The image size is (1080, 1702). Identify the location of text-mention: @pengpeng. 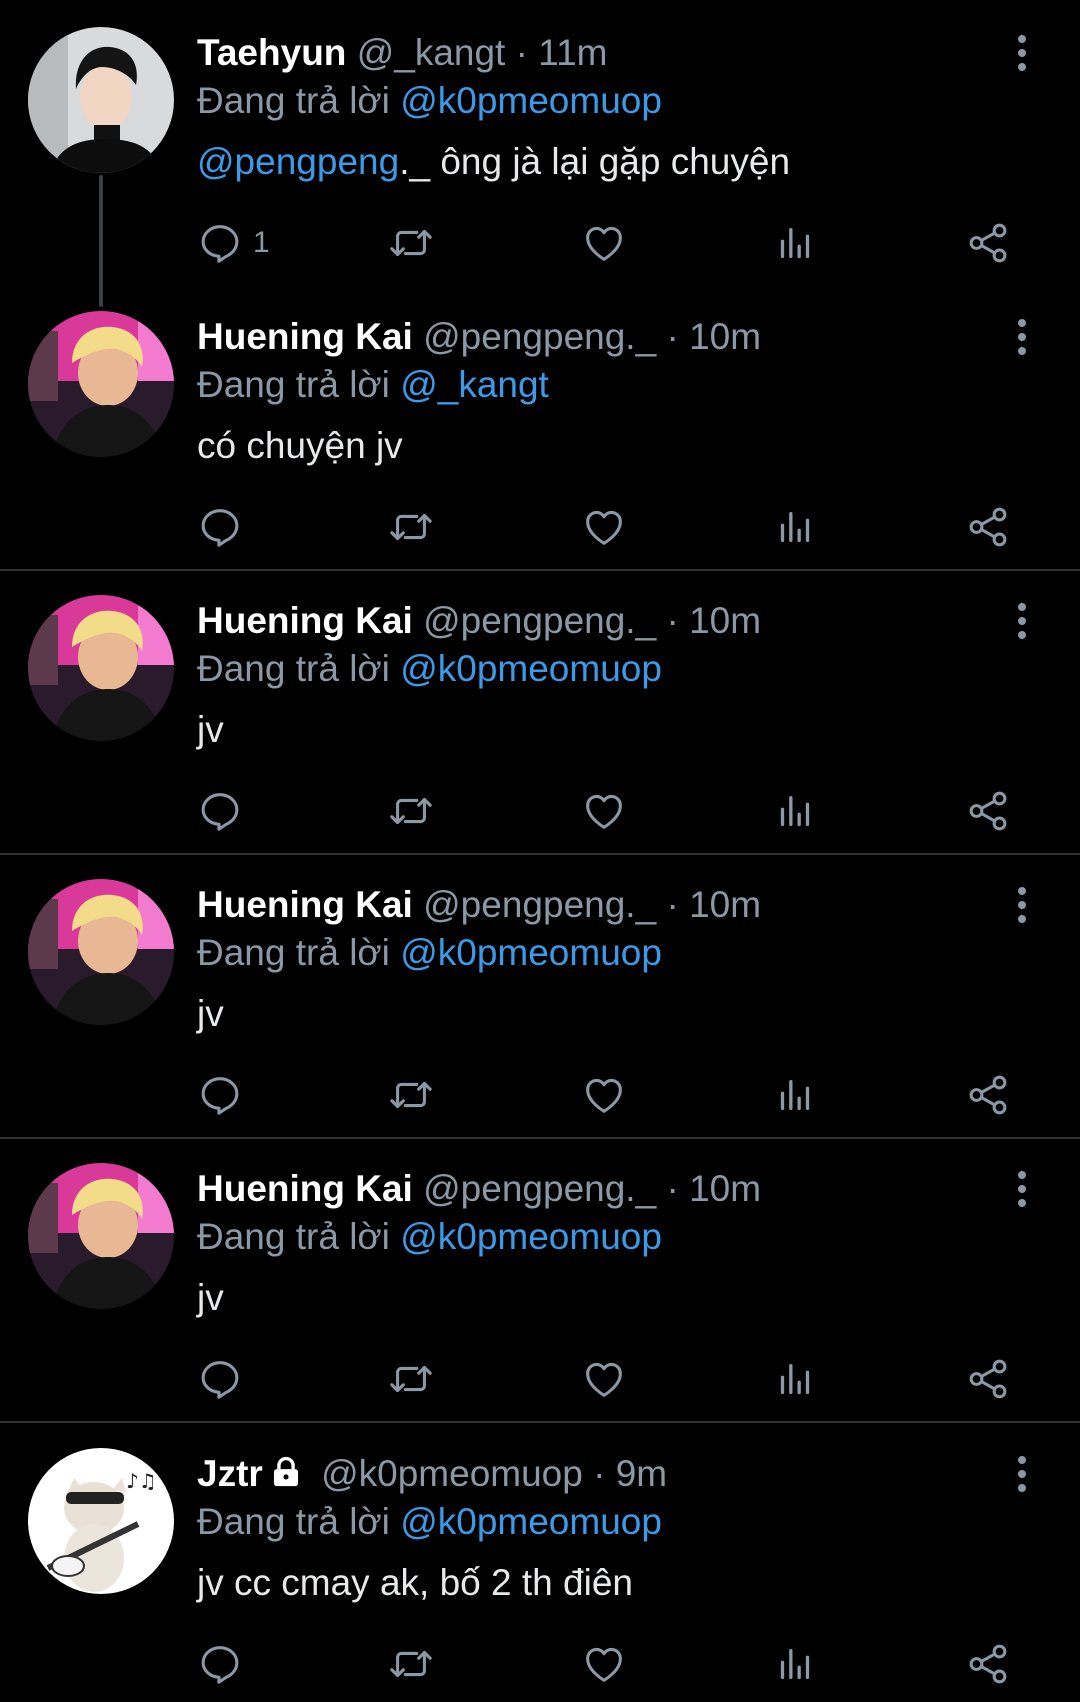
(298, 161).